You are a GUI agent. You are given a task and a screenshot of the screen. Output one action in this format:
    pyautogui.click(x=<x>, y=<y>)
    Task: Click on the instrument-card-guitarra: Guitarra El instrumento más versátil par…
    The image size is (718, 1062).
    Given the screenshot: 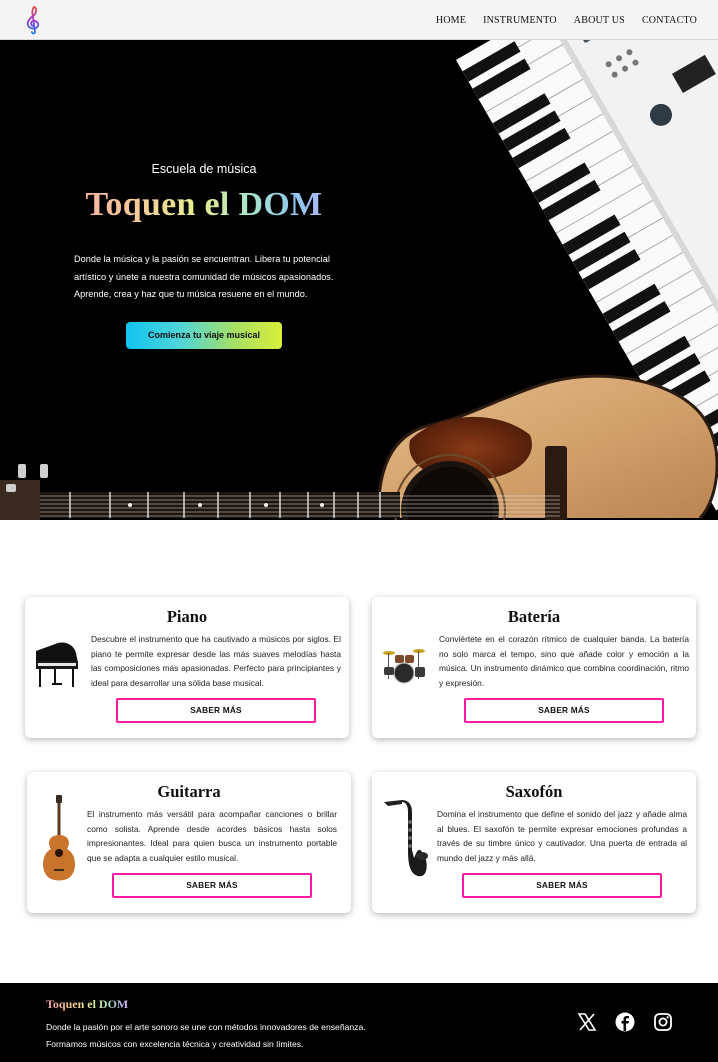 What is the action you would take?
    pyautogui.click(x=189, y=842)
    